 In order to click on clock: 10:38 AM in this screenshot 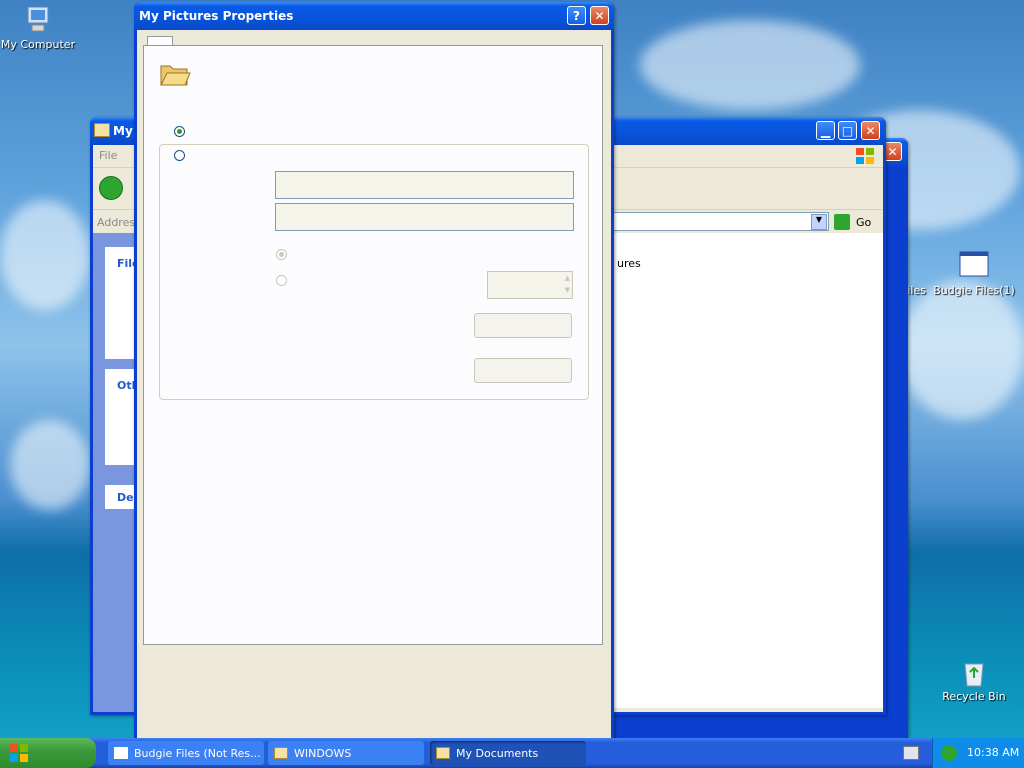, I will do `click(993, 752)`.